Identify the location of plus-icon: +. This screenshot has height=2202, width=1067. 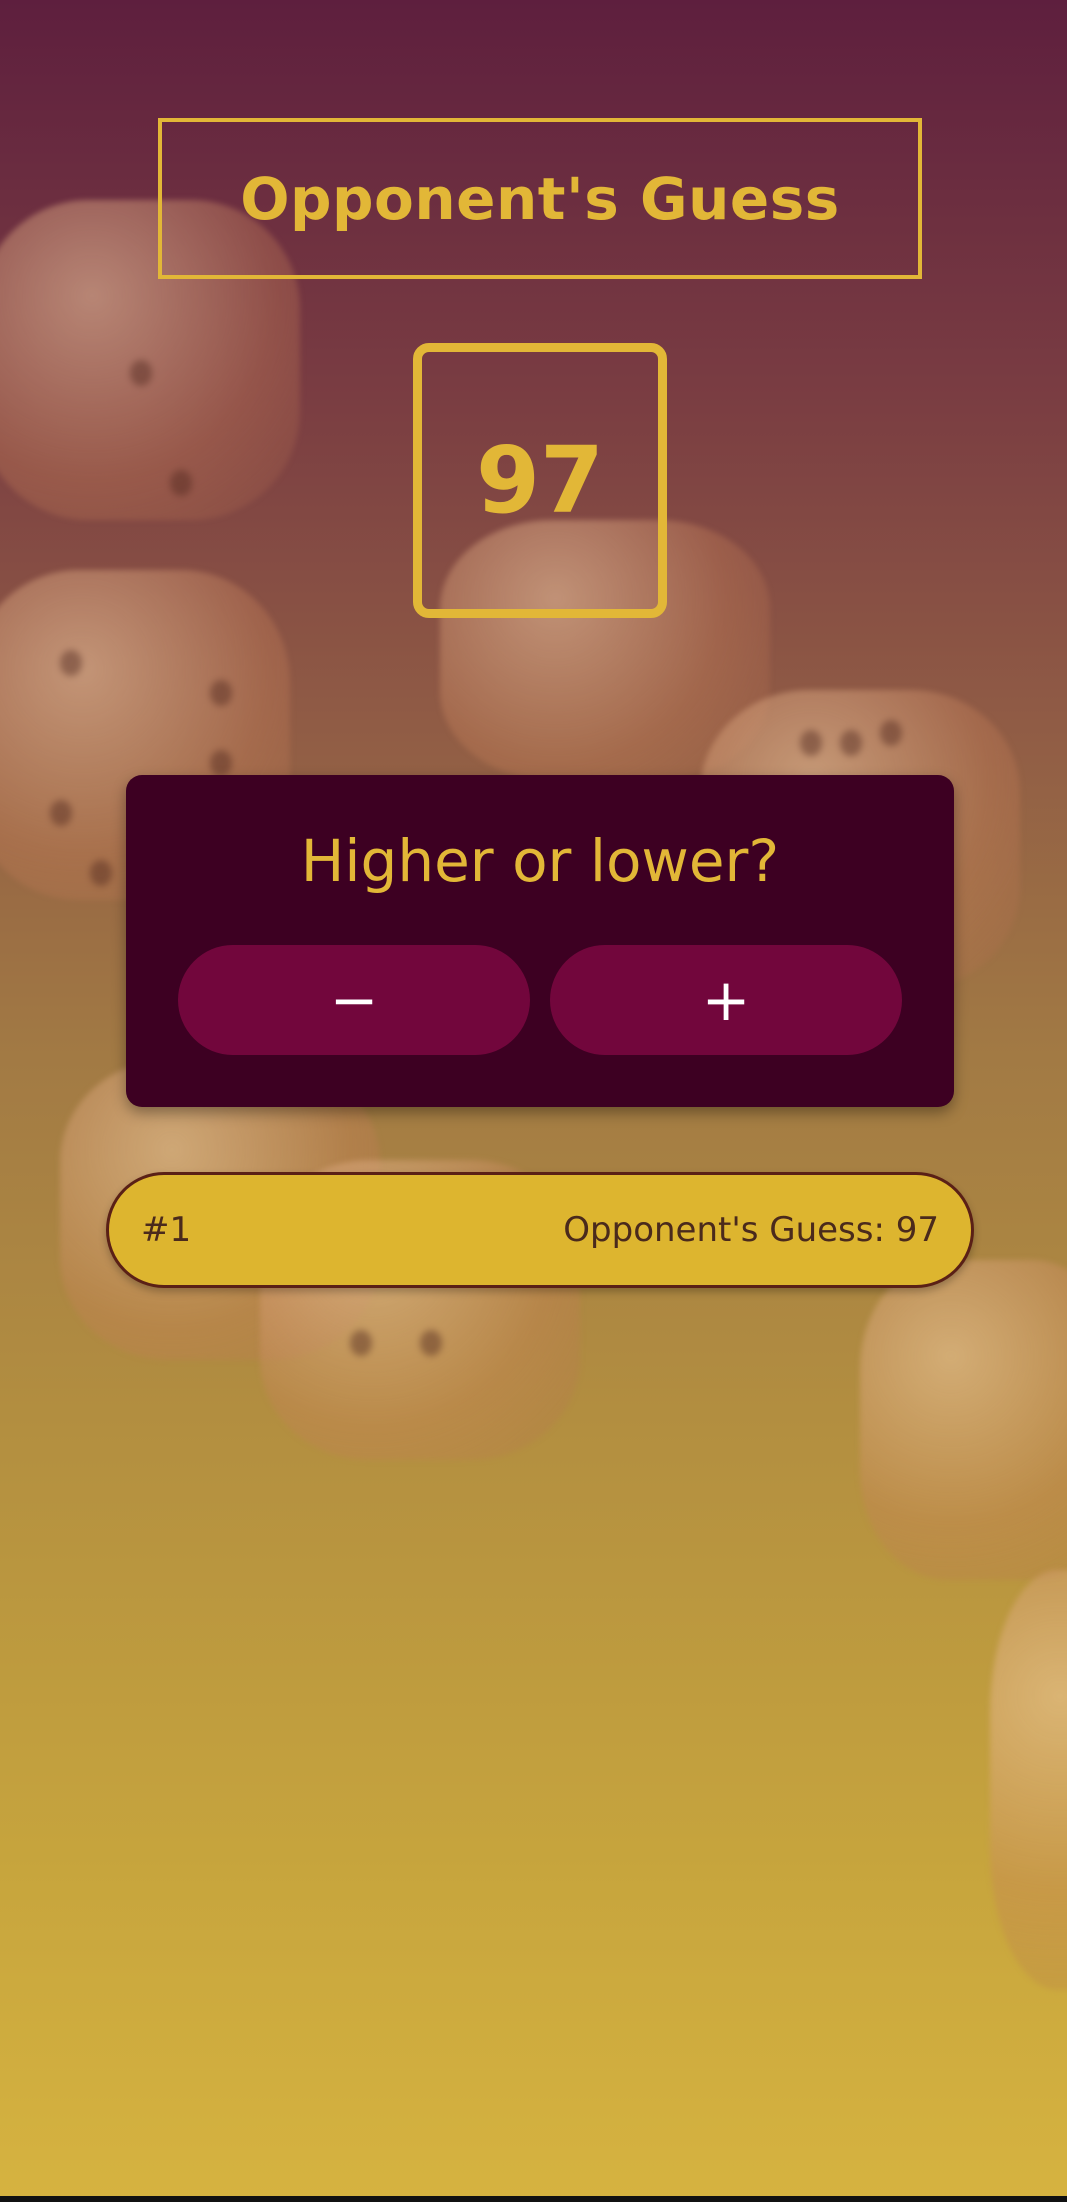
(726, 1000).